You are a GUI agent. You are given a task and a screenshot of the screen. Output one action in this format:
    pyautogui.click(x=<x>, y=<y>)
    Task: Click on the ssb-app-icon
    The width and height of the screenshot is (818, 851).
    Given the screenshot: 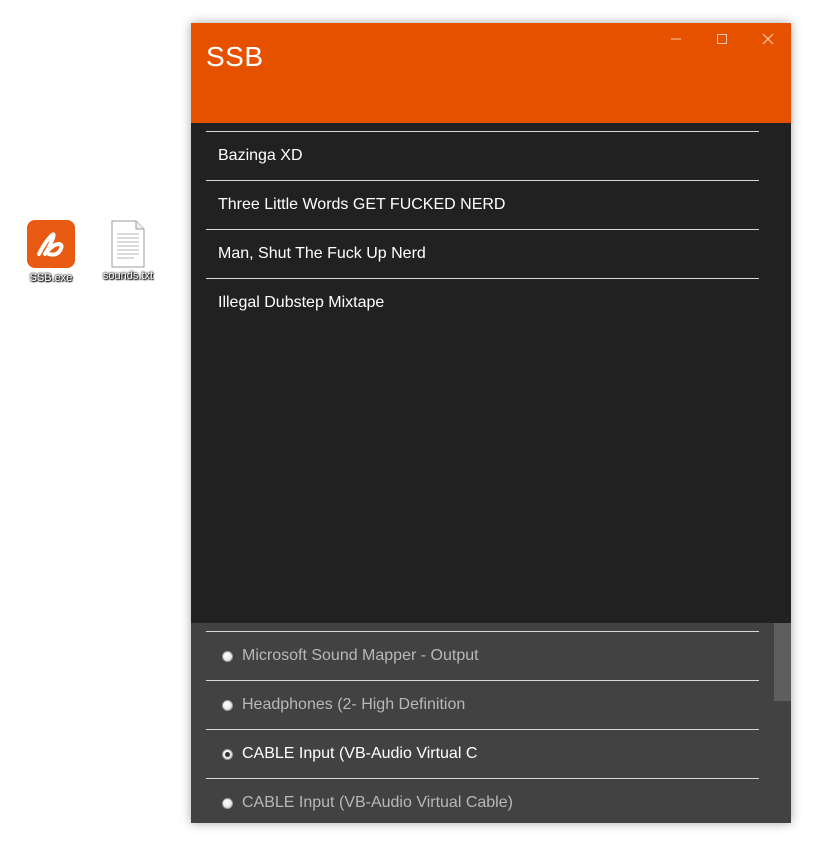 What is the action you would take?
    pyautogui.click(x=51, y=244)
    